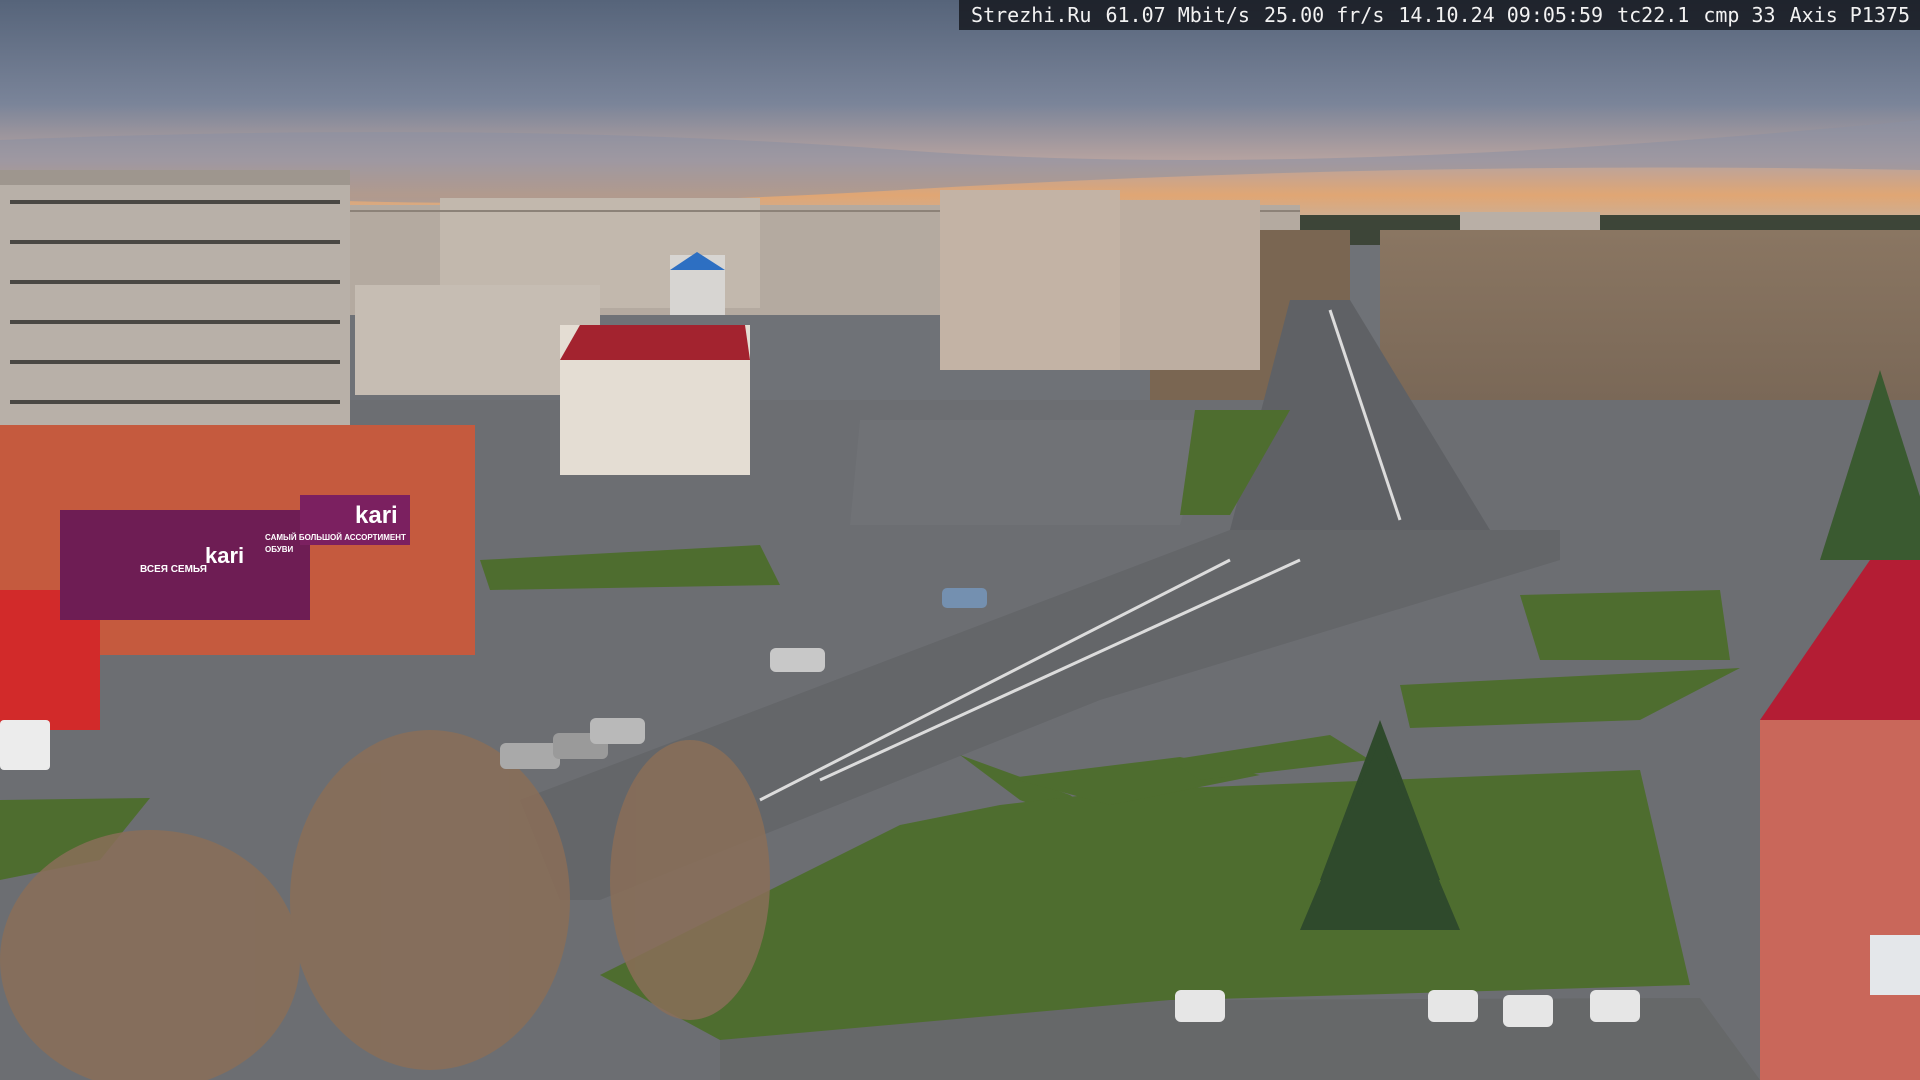  What do you see at coordinates (1190, 285) in the screenshot?
I see `dormitory-tower-right` at bounding box center [1190, 285].